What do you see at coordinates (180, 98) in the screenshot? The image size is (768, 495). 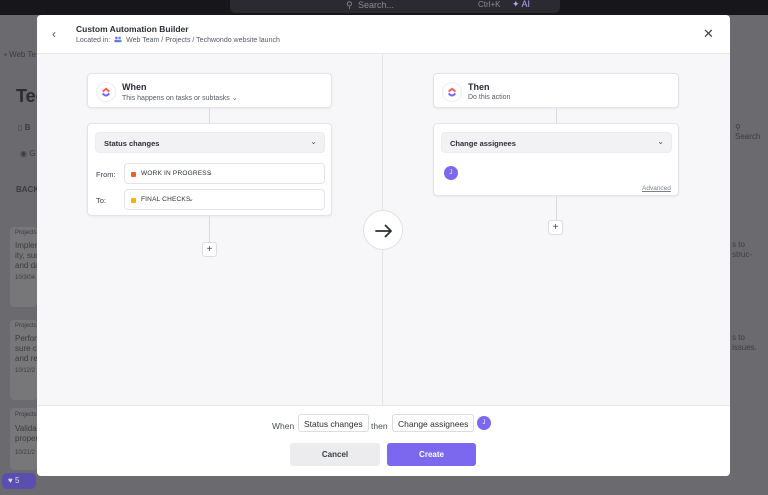 I see `trigger-subtitle: This happens on tasks or subtasks ⌄` at bounding box center [180, 98].